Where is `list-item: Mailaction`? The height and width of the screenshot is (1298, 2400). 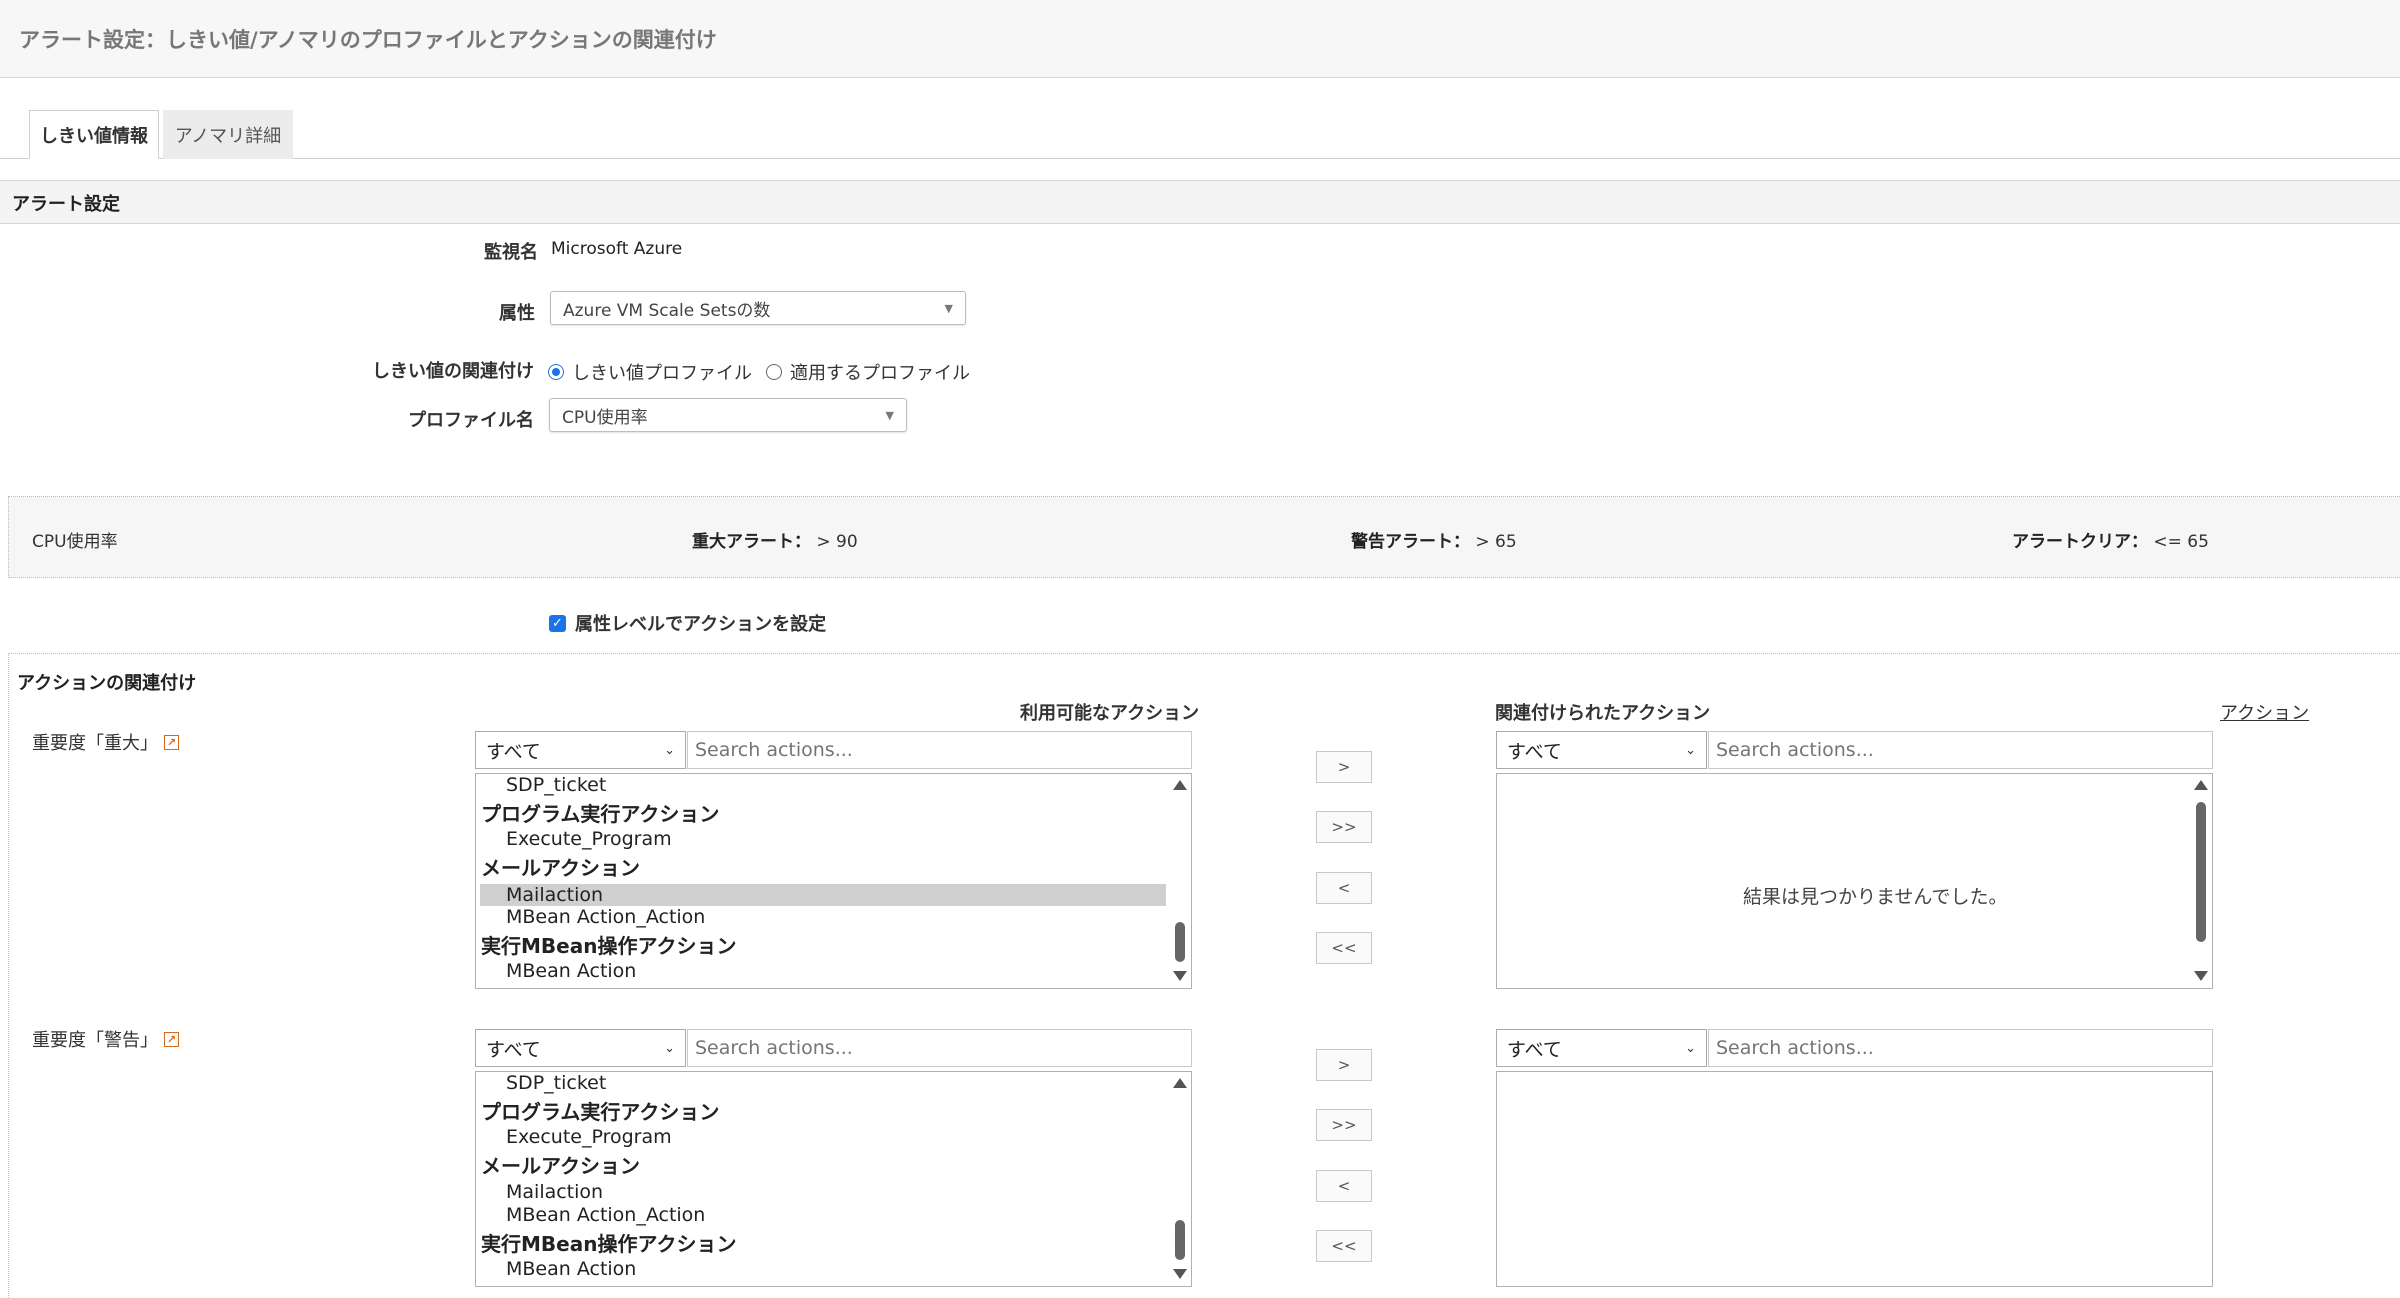 list-item: Mailaction is located at coordinates (554, 1192).